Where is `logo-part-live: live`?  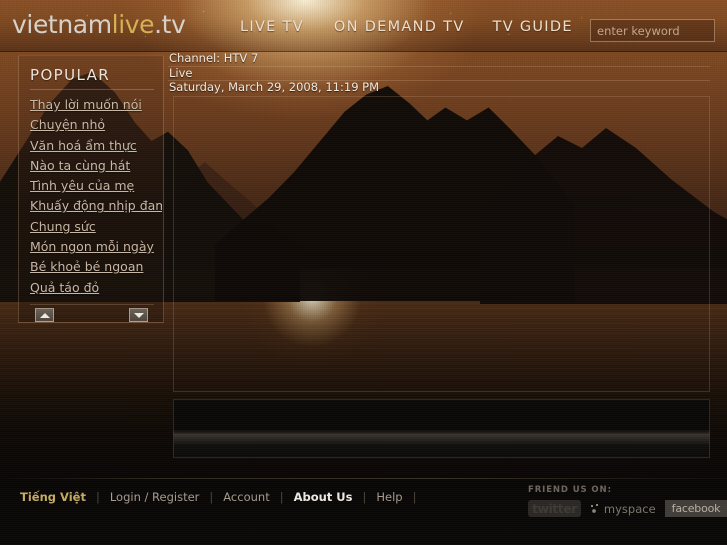
logo-part-live: live is located at coordinates (133, 24).